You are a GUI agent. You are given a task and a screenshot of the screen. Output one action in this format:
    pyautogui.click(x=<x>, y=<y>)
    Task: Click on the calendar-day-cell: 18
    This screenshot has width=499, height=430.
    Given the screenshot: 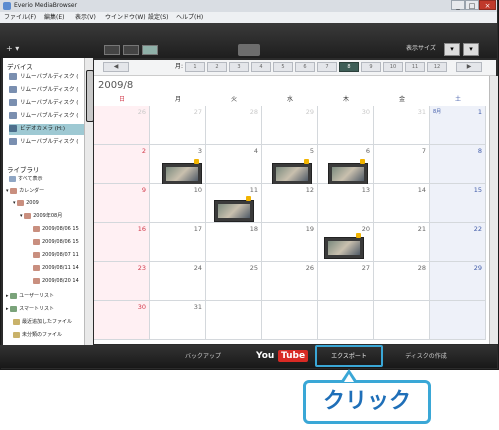 What is the action you would take?
    pyautogui.click(x=234, y=242)
    